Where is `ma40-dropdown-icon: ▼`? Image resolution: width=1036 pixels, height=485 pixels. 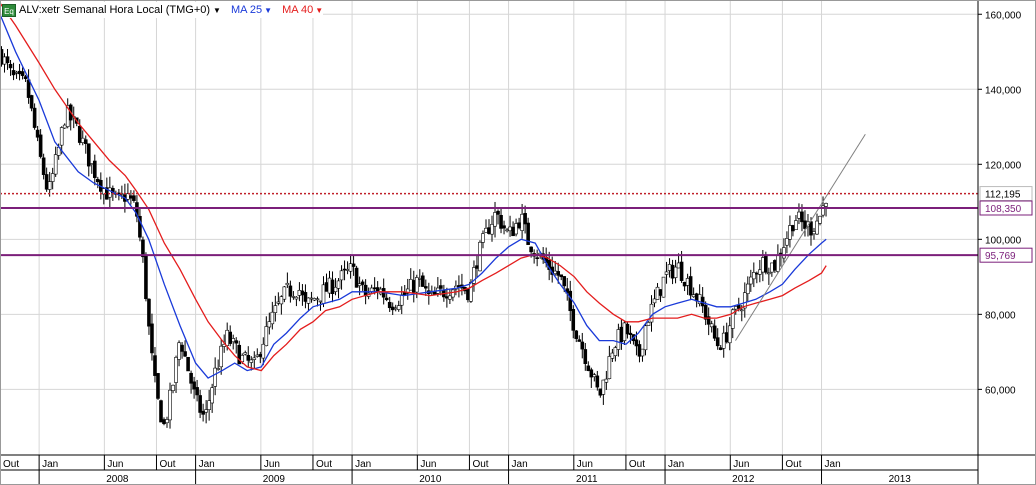
ma40-dropdown-icon: ▼ is located at coordinates (319, 10).